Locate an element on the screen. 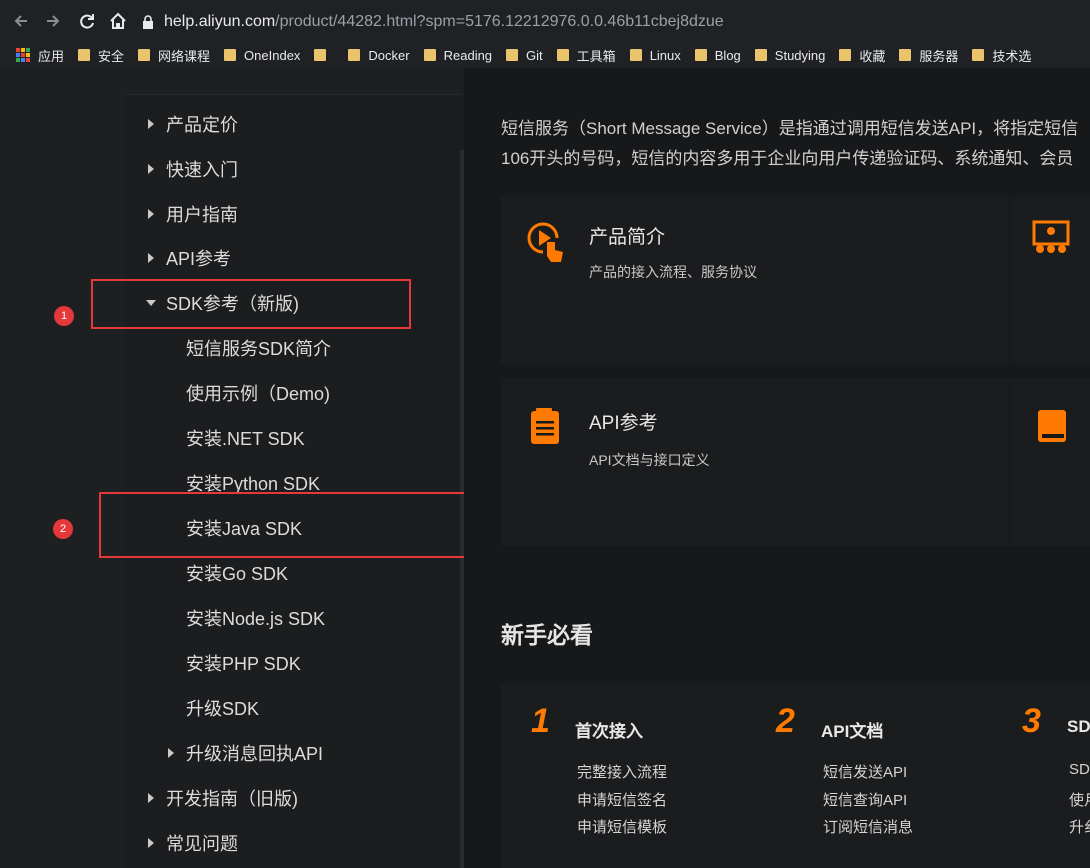 This screenshot has width=1090, height=868. step-link: SD is located at coordinates (1079, 769).